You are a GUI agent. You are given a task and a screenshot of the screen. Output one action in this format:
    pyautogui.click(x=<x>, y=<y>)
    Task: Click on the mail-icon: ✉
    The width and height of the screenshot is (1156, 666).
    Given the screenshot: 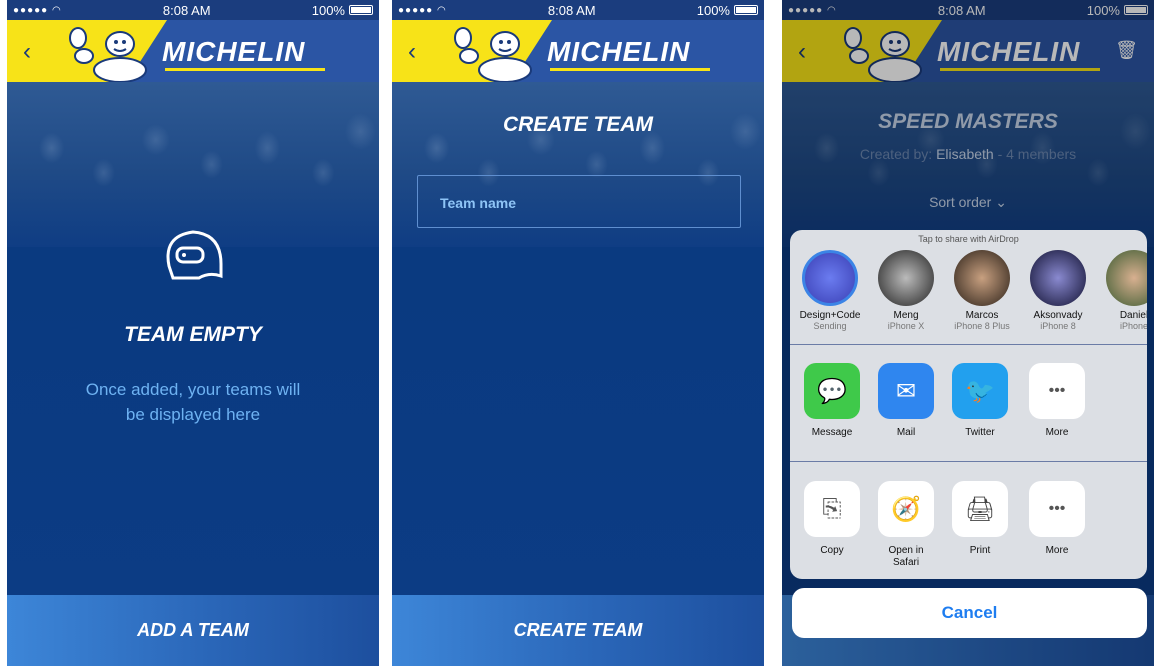 What is the action you would take?
    pyautogui.click(x=906, y=391)
    